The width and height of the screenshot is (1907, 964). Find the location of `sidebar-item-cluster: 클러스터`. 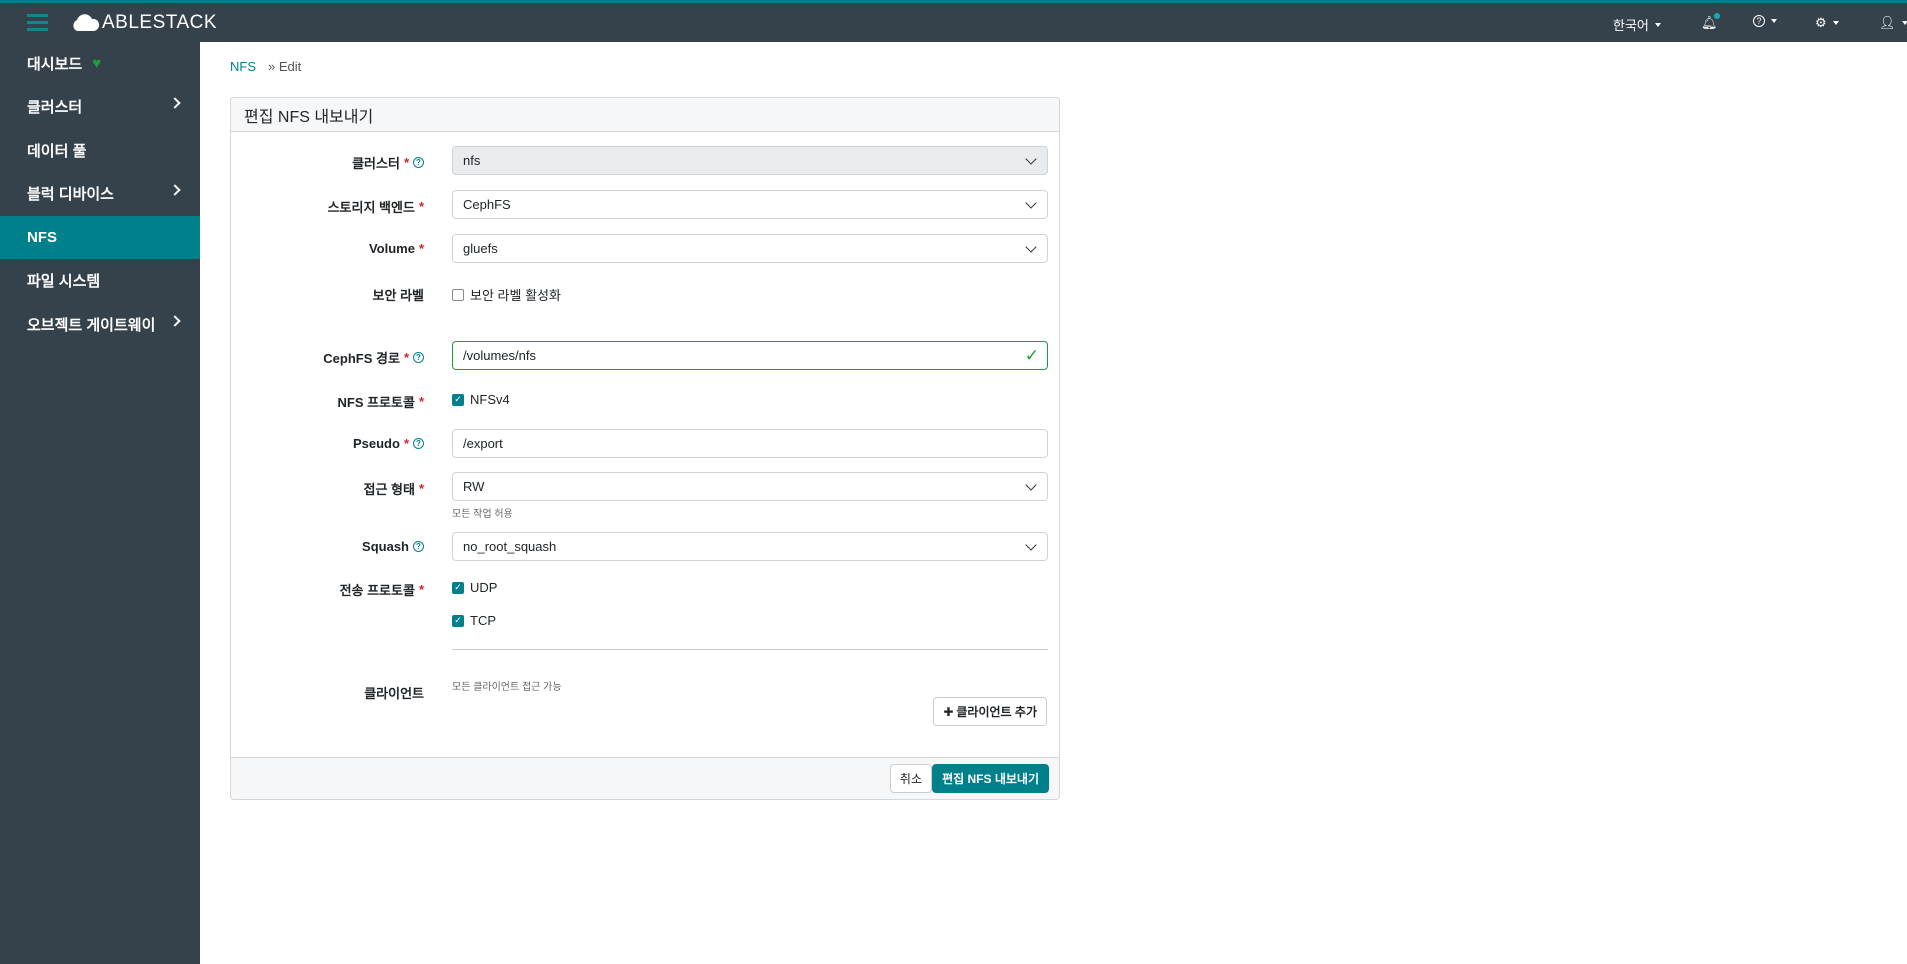

sidebar-item-cluster: 클러스터 is located at coordinates (100, 106).